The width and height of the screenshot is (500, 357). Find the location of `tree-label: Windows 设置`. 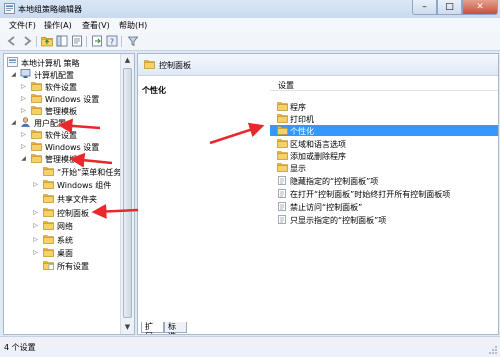

tree-label: Windows 设置 is located at coordinates (72, 99).